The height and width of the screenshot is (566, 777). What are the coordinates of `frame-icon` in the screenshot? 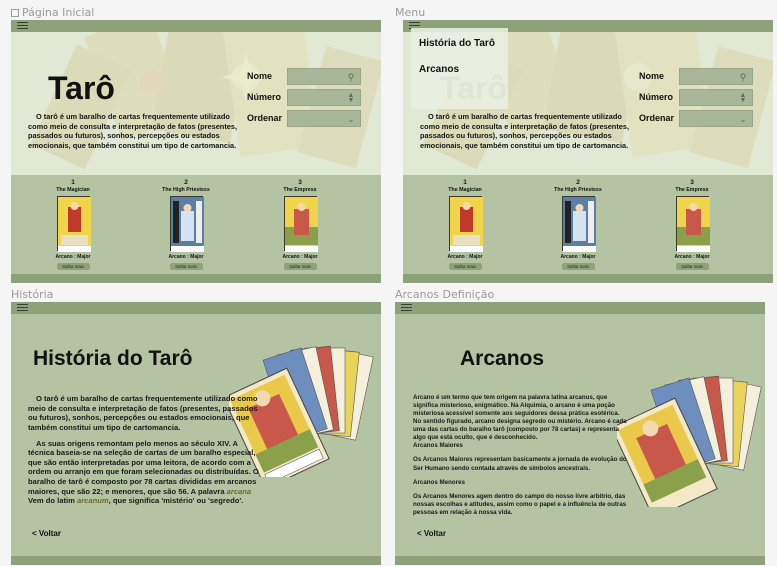 It's located at (15, 13).